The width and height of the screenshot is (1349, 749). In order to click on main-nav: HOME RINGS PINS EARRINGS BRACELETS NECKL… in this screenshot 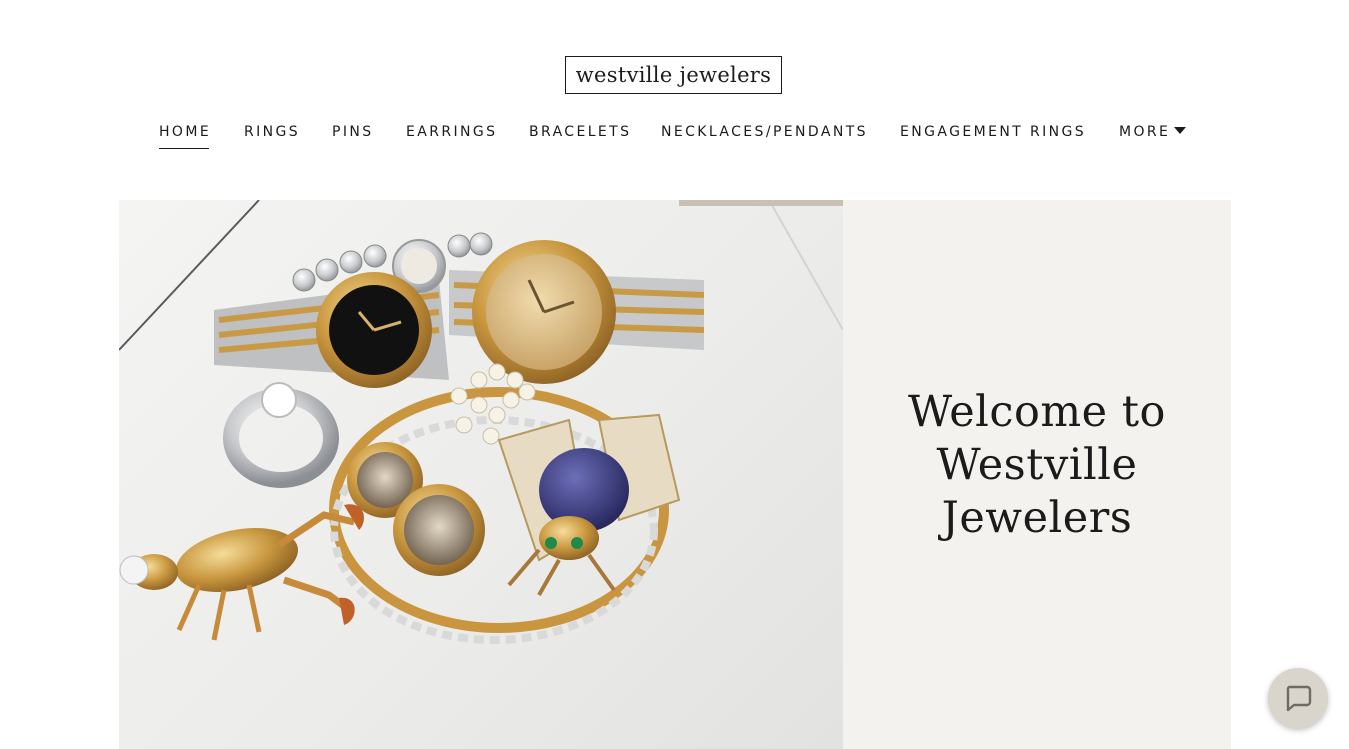, I will do `click(674, 137)`.